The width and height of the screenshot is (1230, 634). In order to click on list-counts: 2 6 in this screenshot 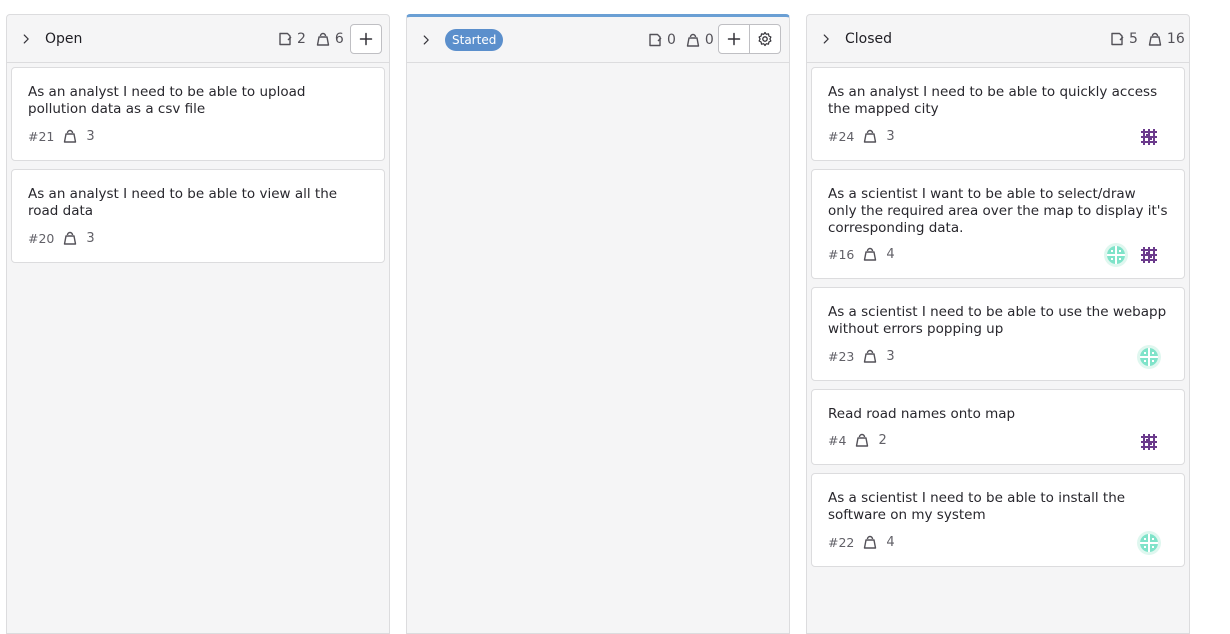, I will do `click(315, 39)`.